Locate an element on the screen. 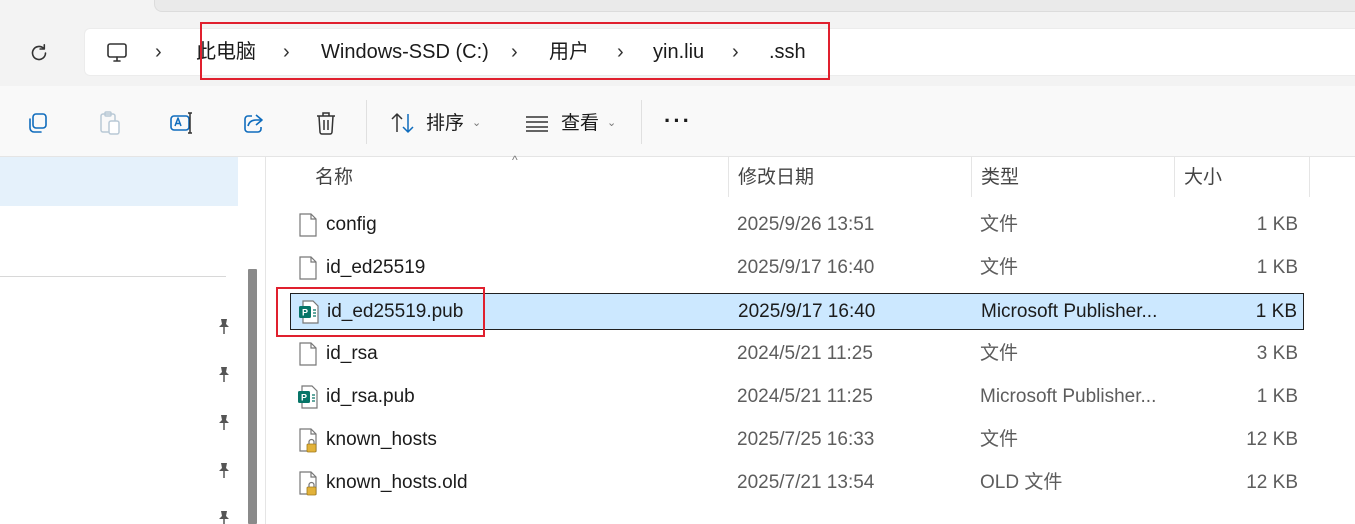 This screenshot has height=524, width=1355. column-header-name: 名称 is located at coordinates (334, 178).